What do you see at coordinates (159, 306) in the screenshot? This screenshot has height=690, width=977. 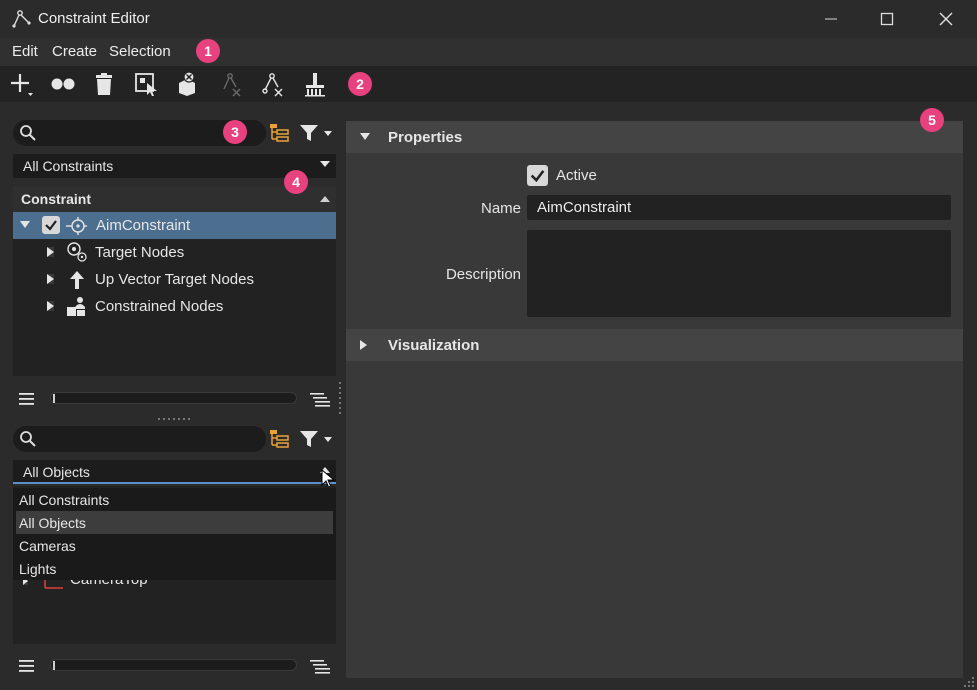 I see `tree-row-label: Constrained Nodes` at bounding box center [159, 306].